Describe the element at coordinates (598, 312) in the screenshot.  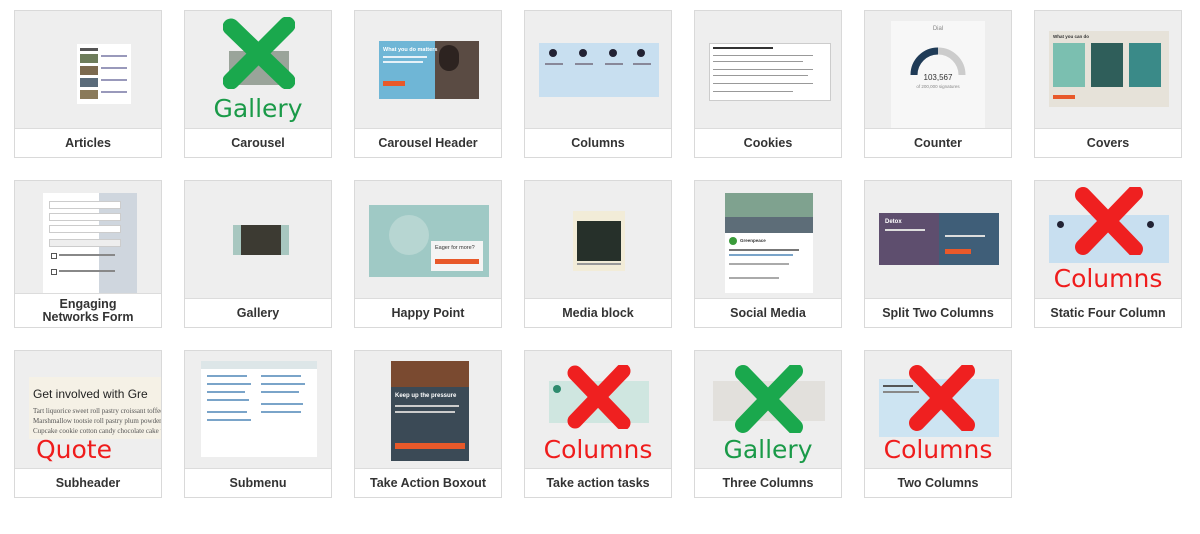
I see `block-label: Media block` at that location.